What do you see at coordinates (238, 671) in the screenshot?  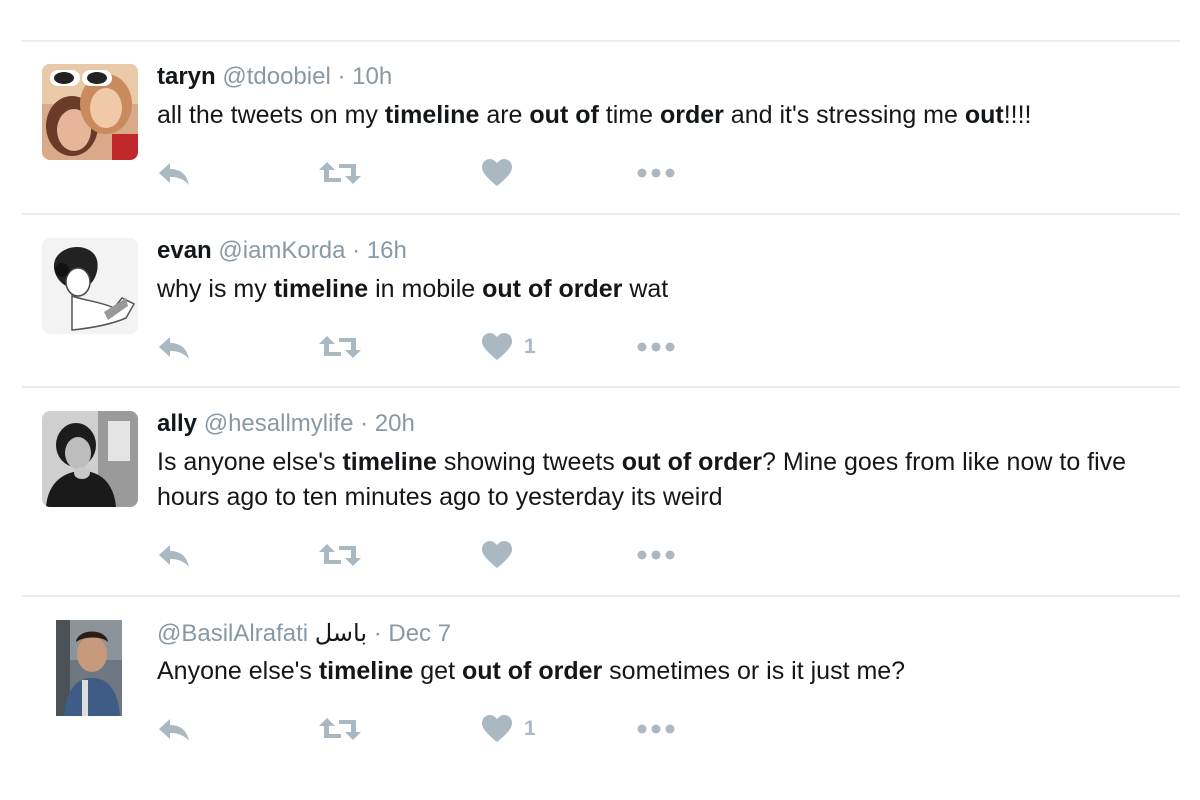 I see `tweet-text-run: Anyone else's` at bounding box center [238, 671].